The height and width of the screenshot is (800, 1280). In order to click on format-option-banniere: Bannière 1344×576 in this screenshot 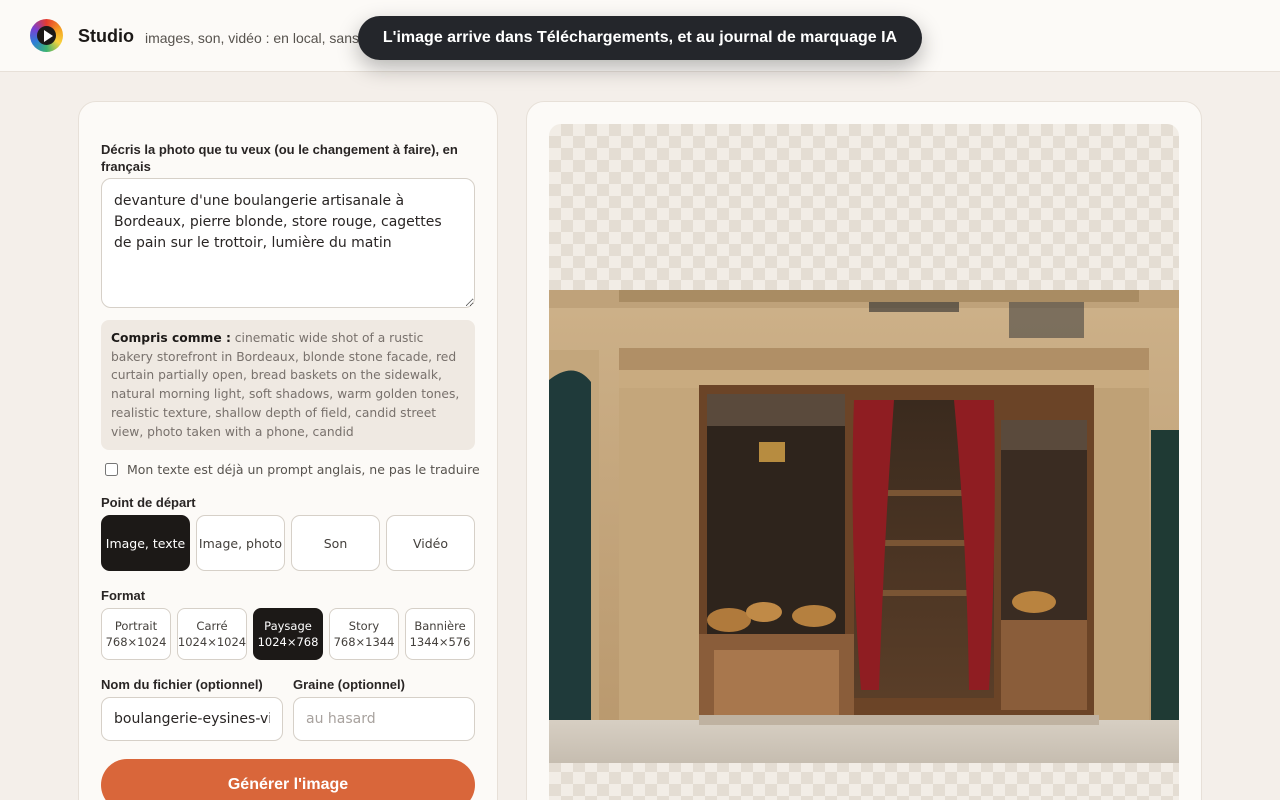, I will do `click(440, 634)`.